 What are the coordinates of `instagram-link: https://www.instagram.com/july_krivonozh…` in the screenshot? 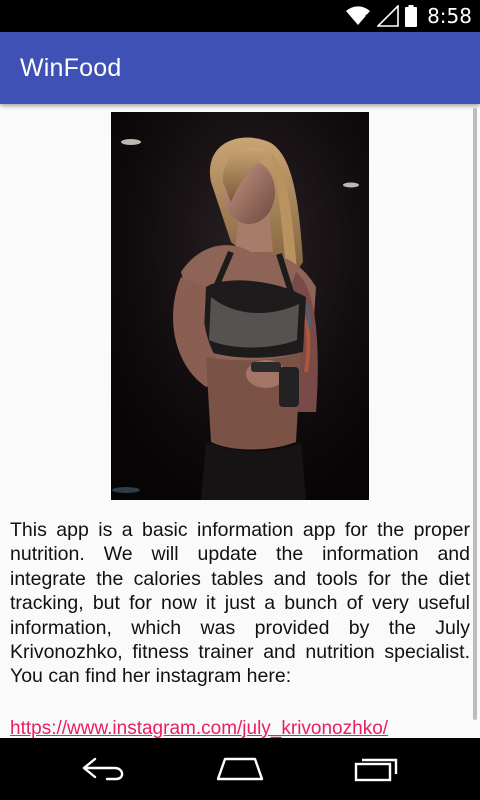 It's located at (199, 728).